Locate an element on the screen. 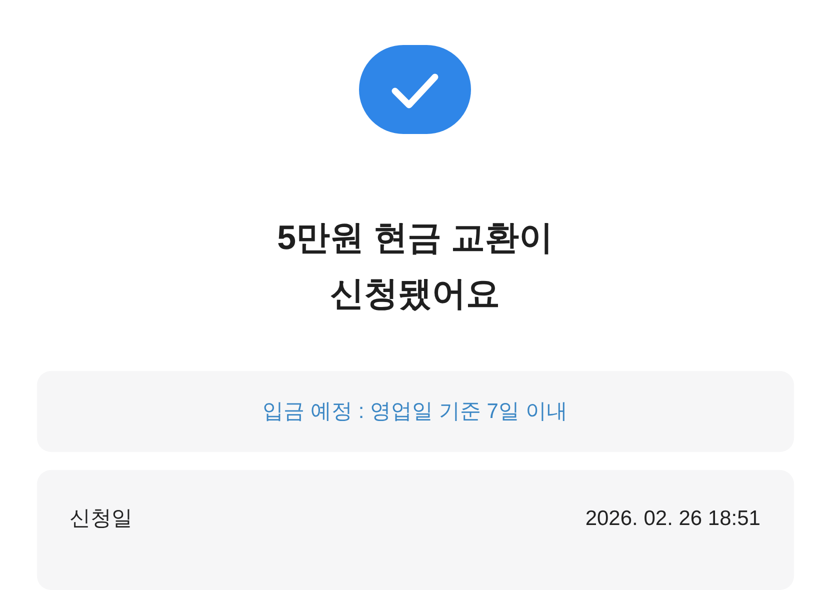 Image resolution: width=830 pixels, height=590 pixels. page-title: 5만원 현금 교환이 is located at coordinates (415, 239).